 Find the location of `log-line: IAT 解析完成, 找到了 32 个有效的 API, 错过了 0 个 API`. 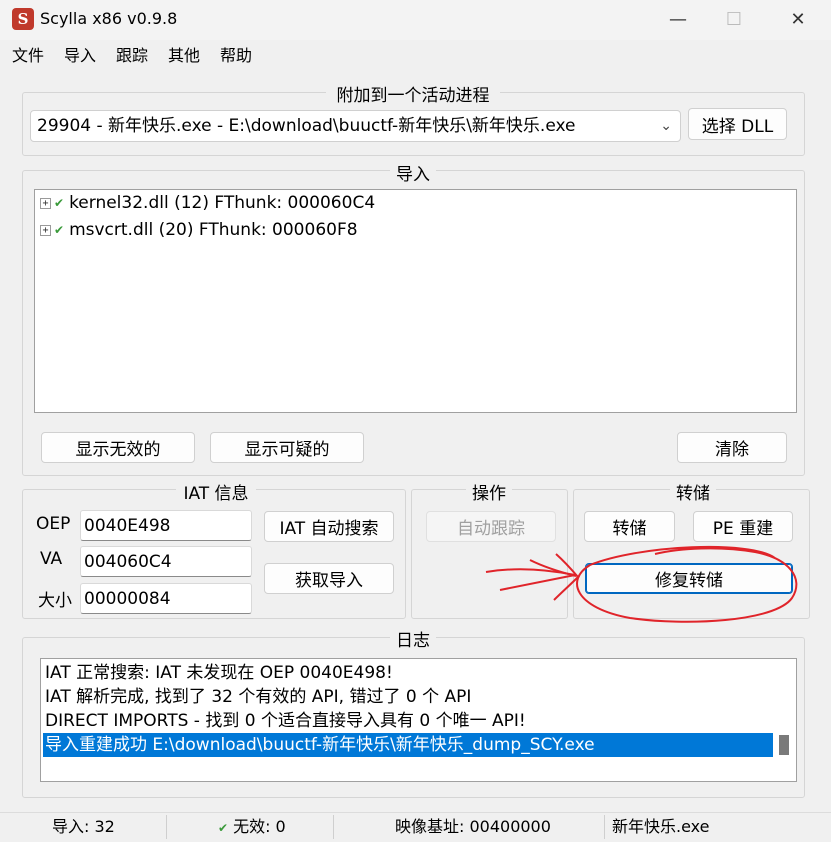

log-line: IAT 解析完成, 找到了 32 个有效的 API, 错过了 0 个 API is located at coordinates (408, 697).